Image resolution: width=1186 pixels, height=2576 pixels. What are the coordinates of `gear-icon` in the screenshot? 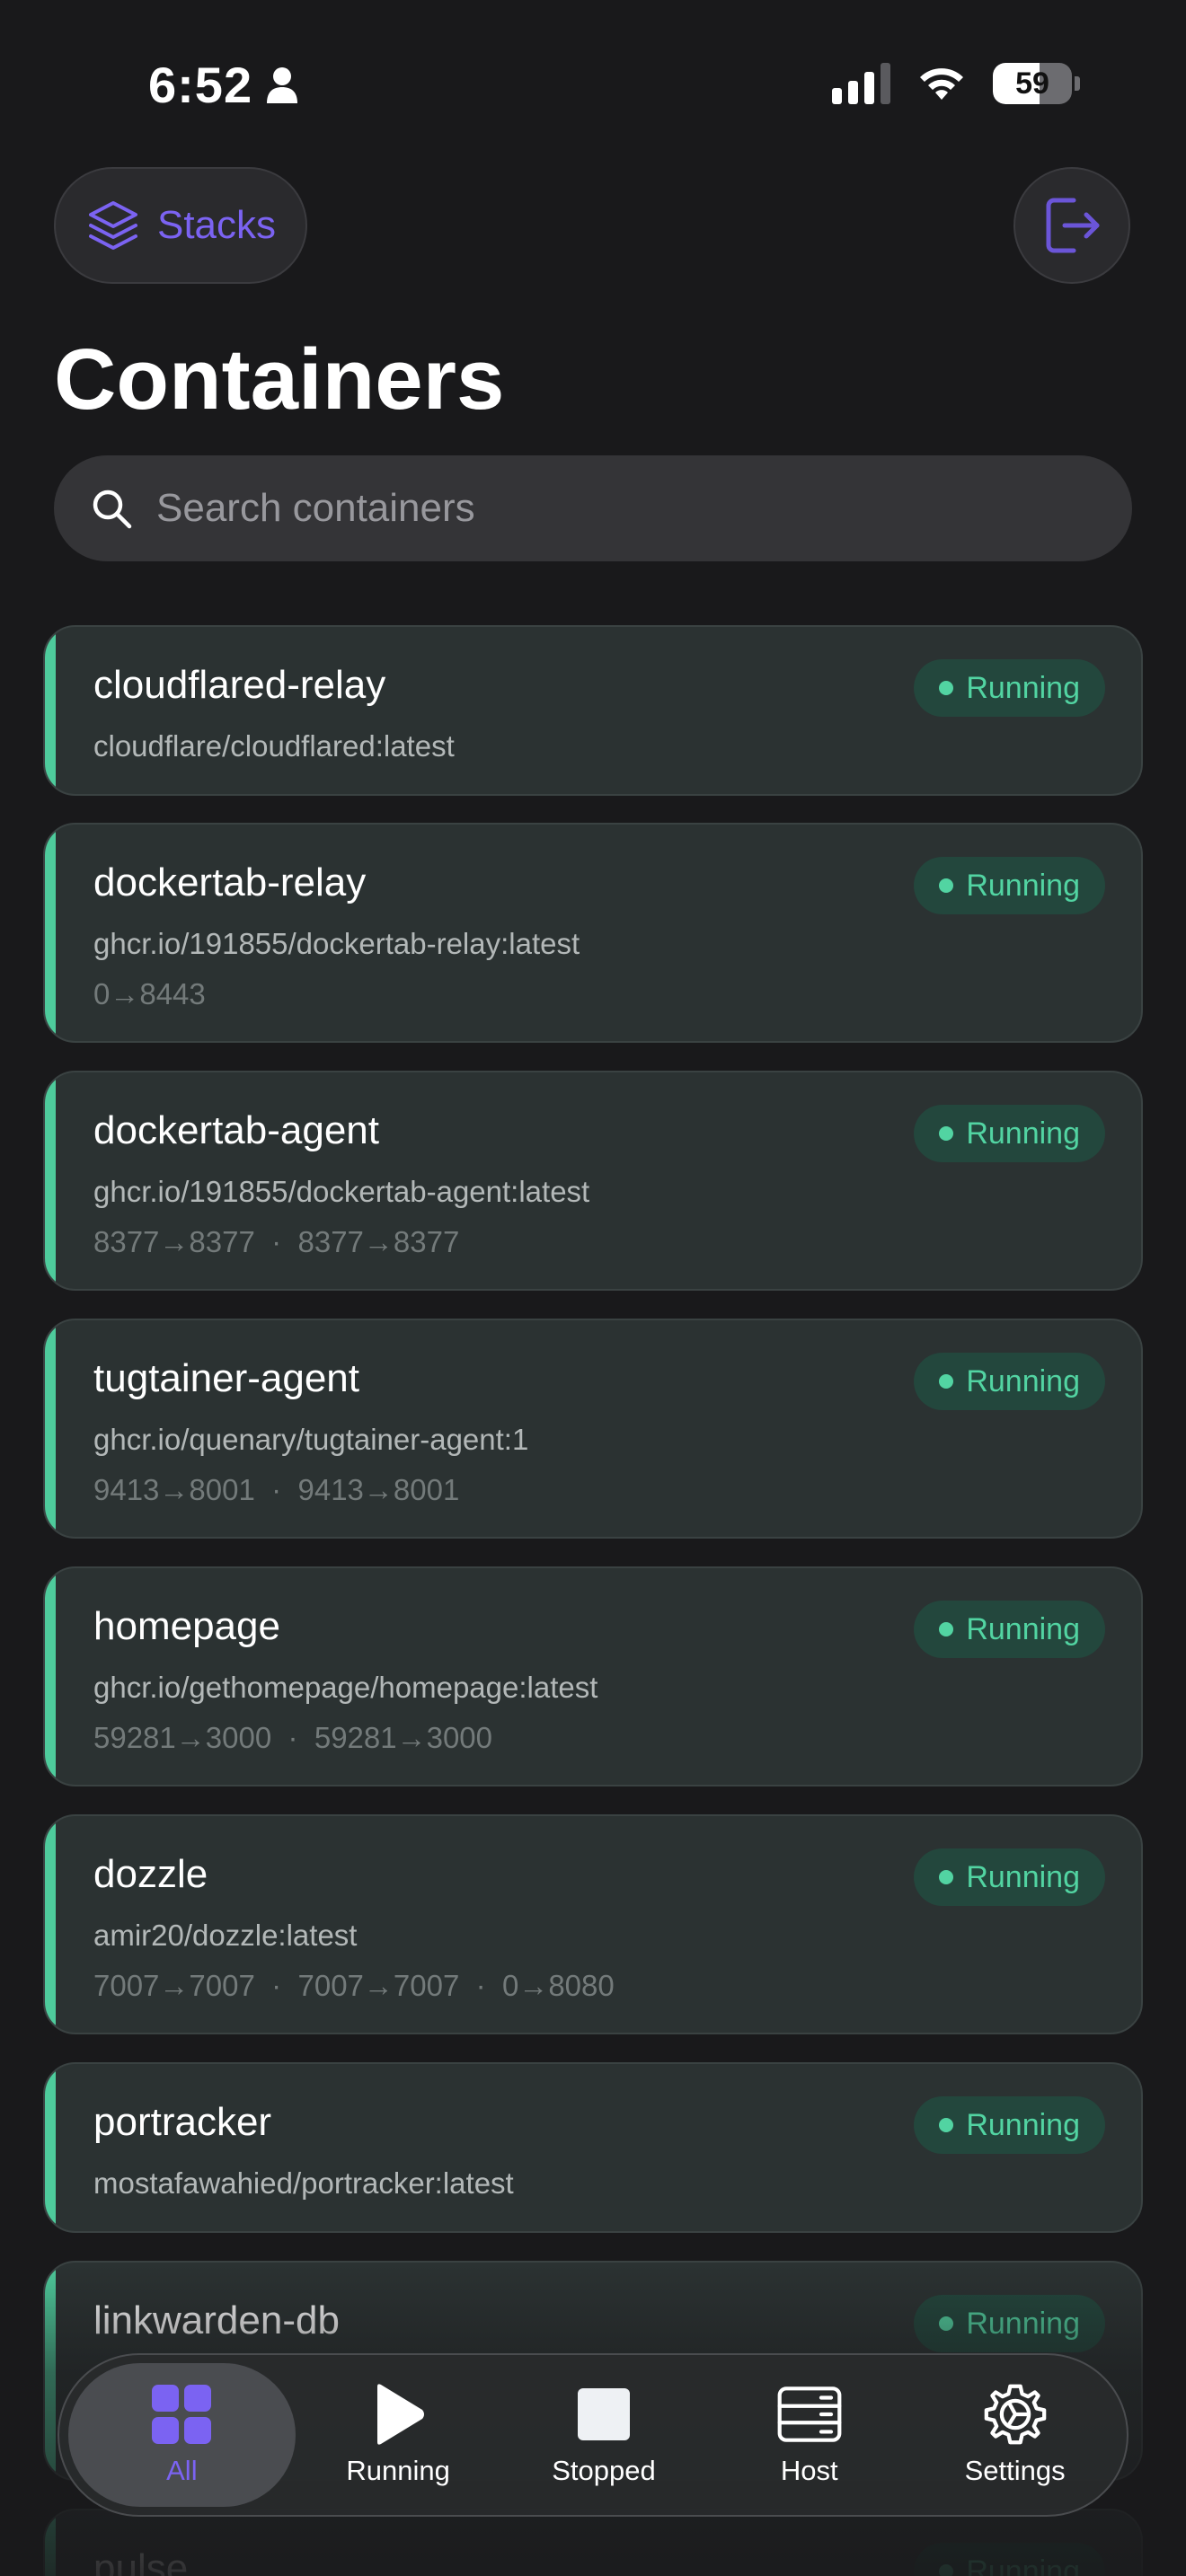 It's located at (1015, 2414).